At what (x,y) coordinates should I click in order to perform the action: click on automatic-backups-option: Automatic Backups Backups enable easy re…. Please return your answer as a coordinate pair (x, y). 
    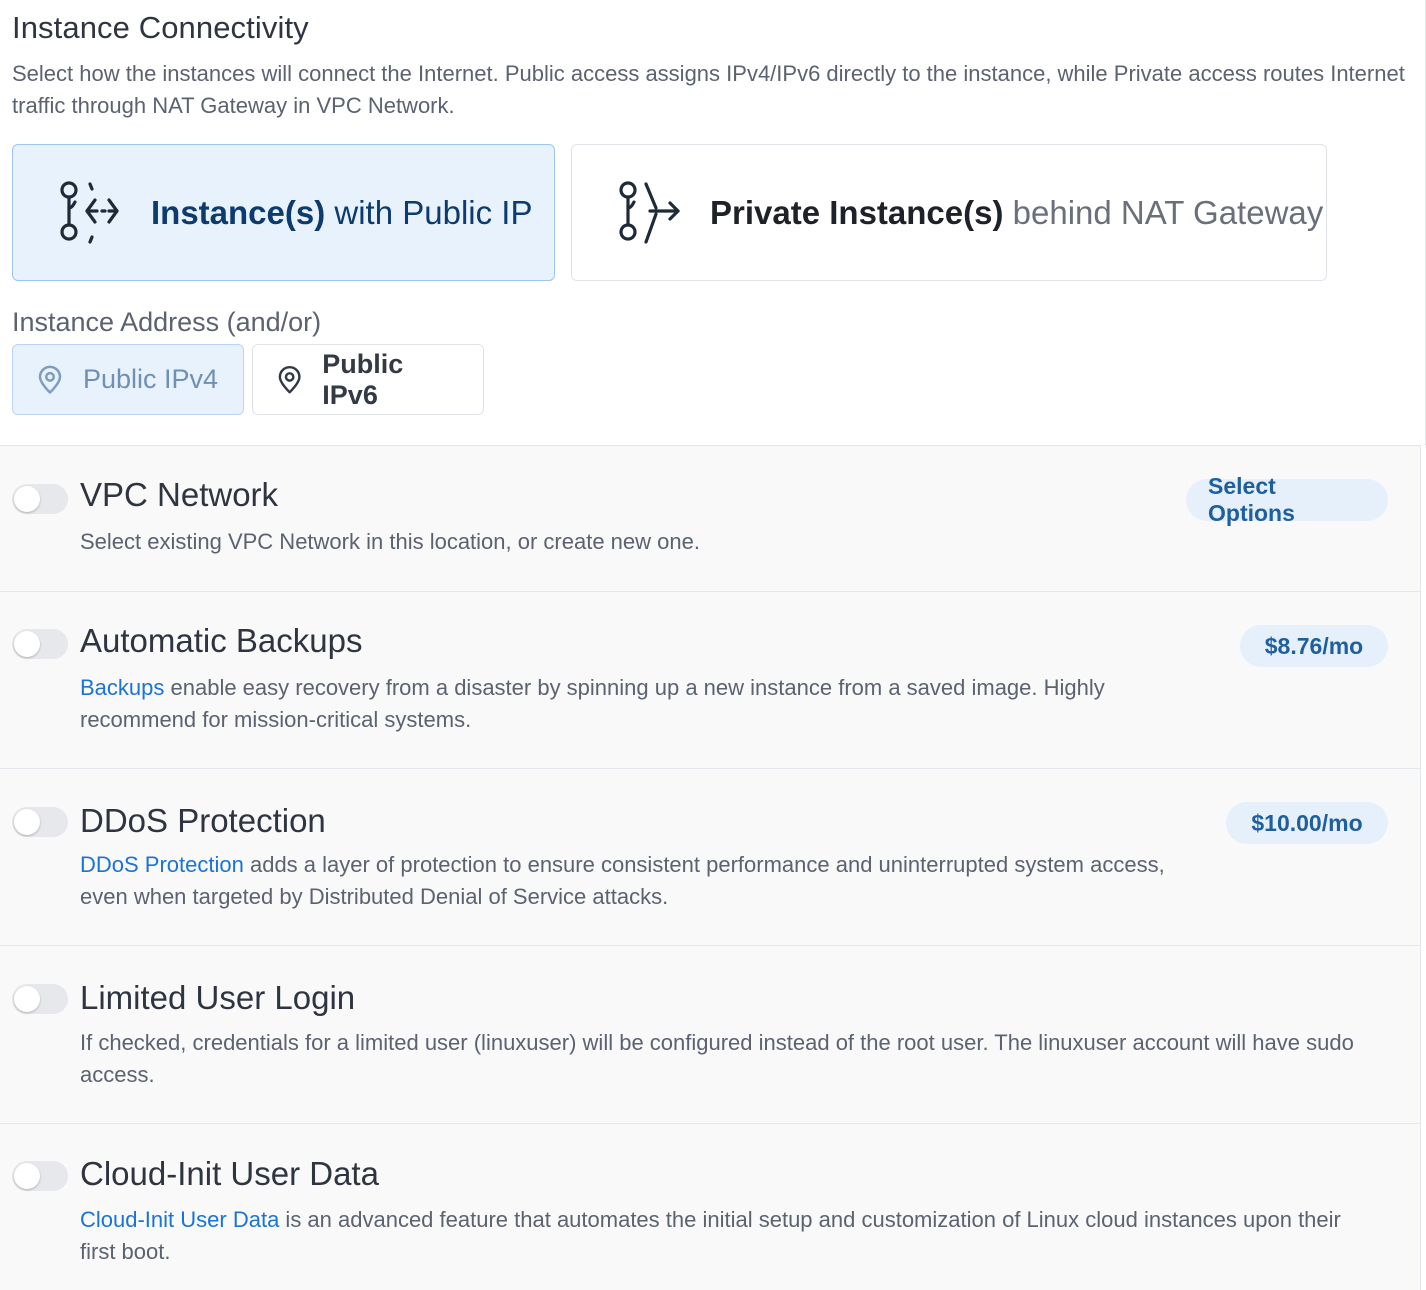
    Looking at the image, I should click on (710, 679).